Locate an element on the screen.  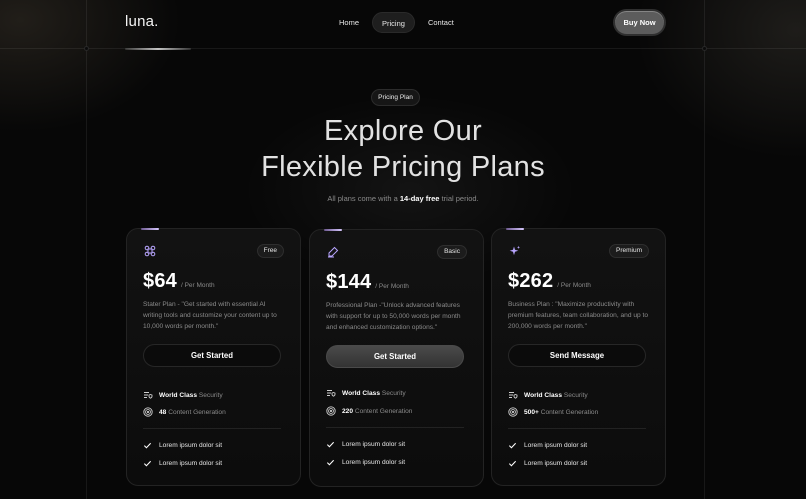
hero-title: Explore Our Flexible Pricing Plans is located at coordinates (403, 149).